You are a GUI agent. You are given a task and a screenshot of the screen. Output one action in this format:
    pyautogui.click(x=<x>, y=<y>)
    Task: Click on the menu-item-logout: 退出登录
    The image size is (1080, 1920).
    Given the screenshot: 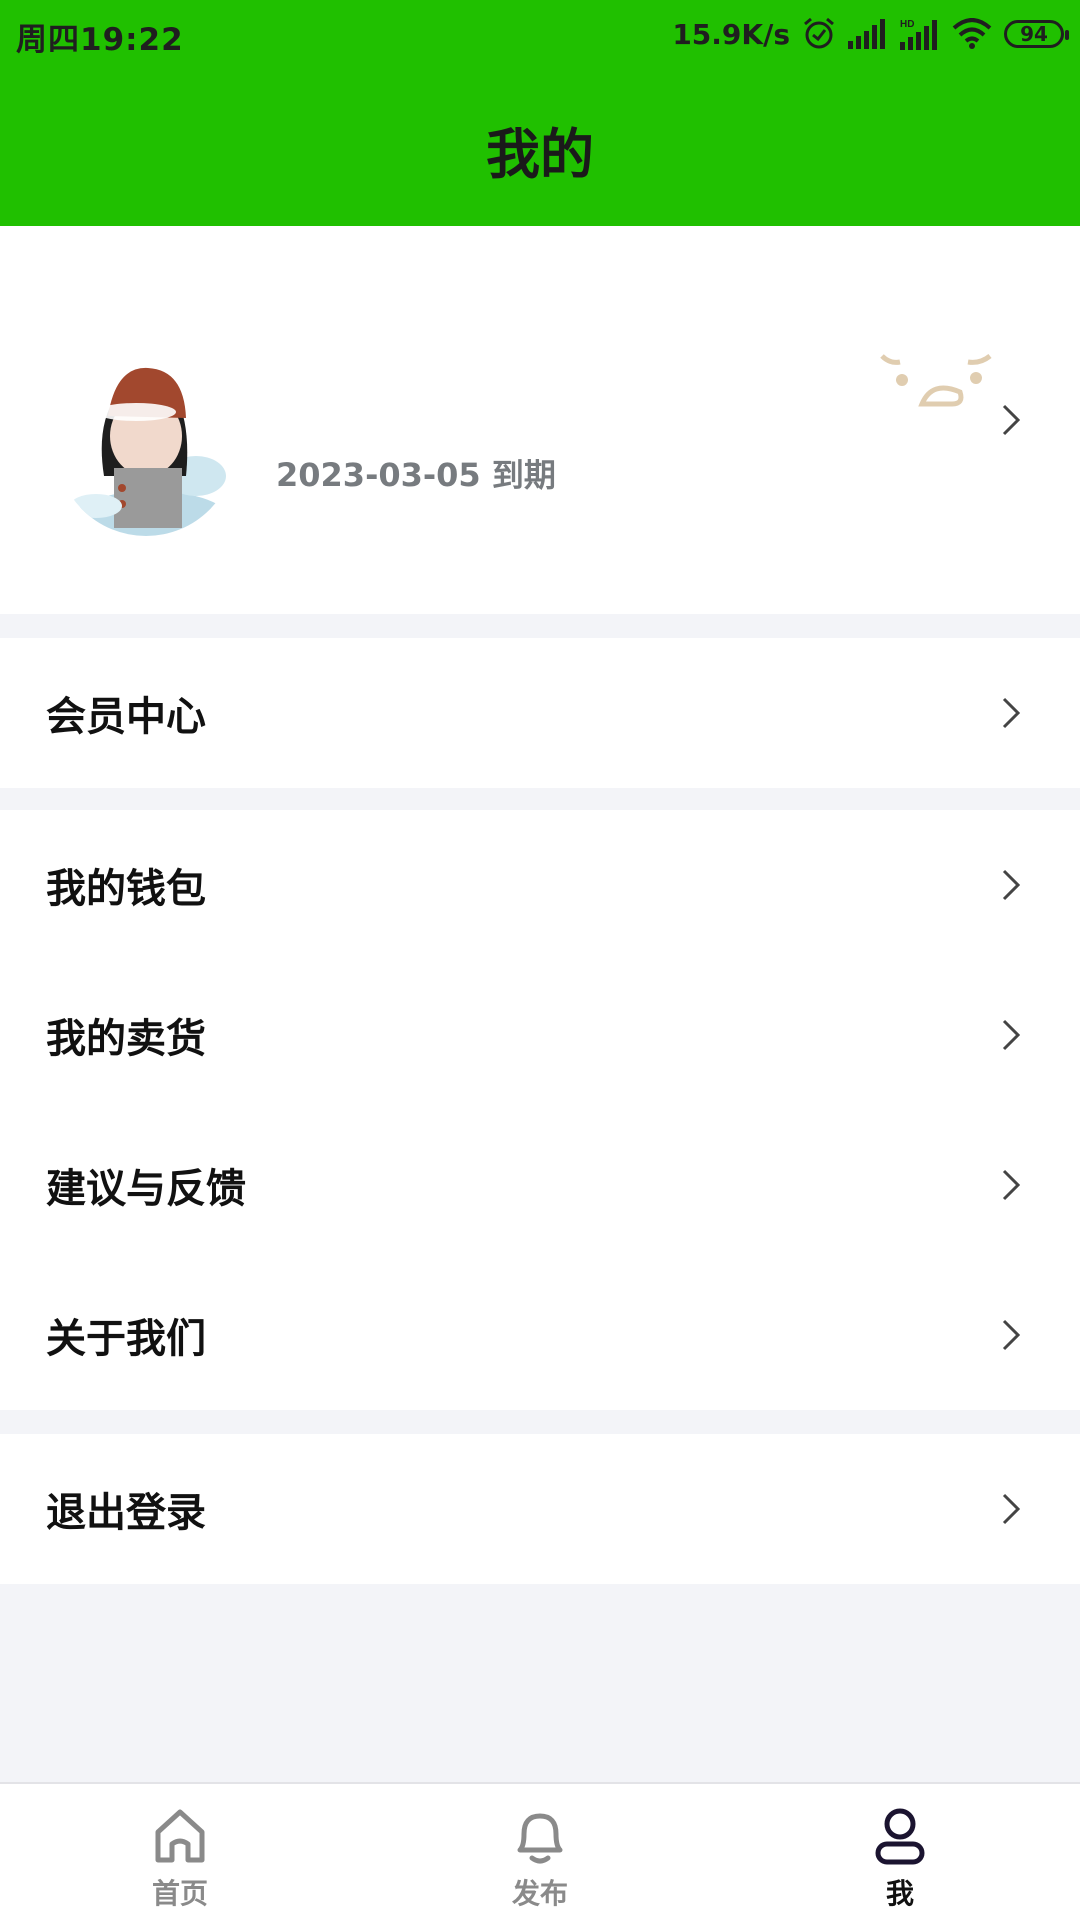 What is the action you would take?
    pyautogui.click(x=540, y=1509)
    